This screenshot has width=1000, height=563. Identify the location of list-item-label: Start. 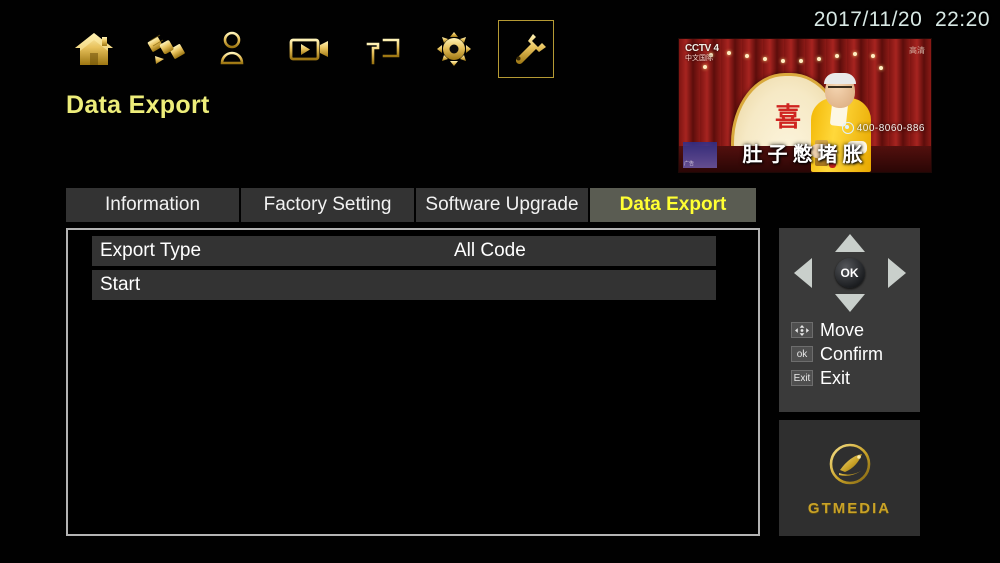
(120, 284).